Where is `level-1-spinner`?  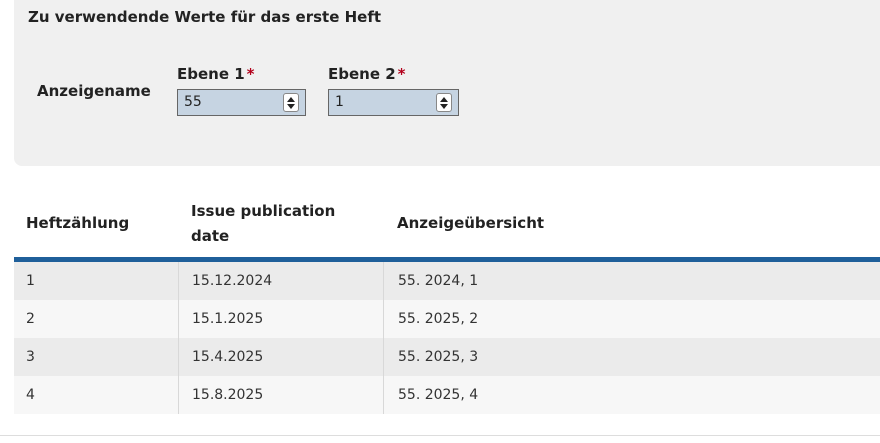
level-1-spinner is located at coordinates (291, 102).